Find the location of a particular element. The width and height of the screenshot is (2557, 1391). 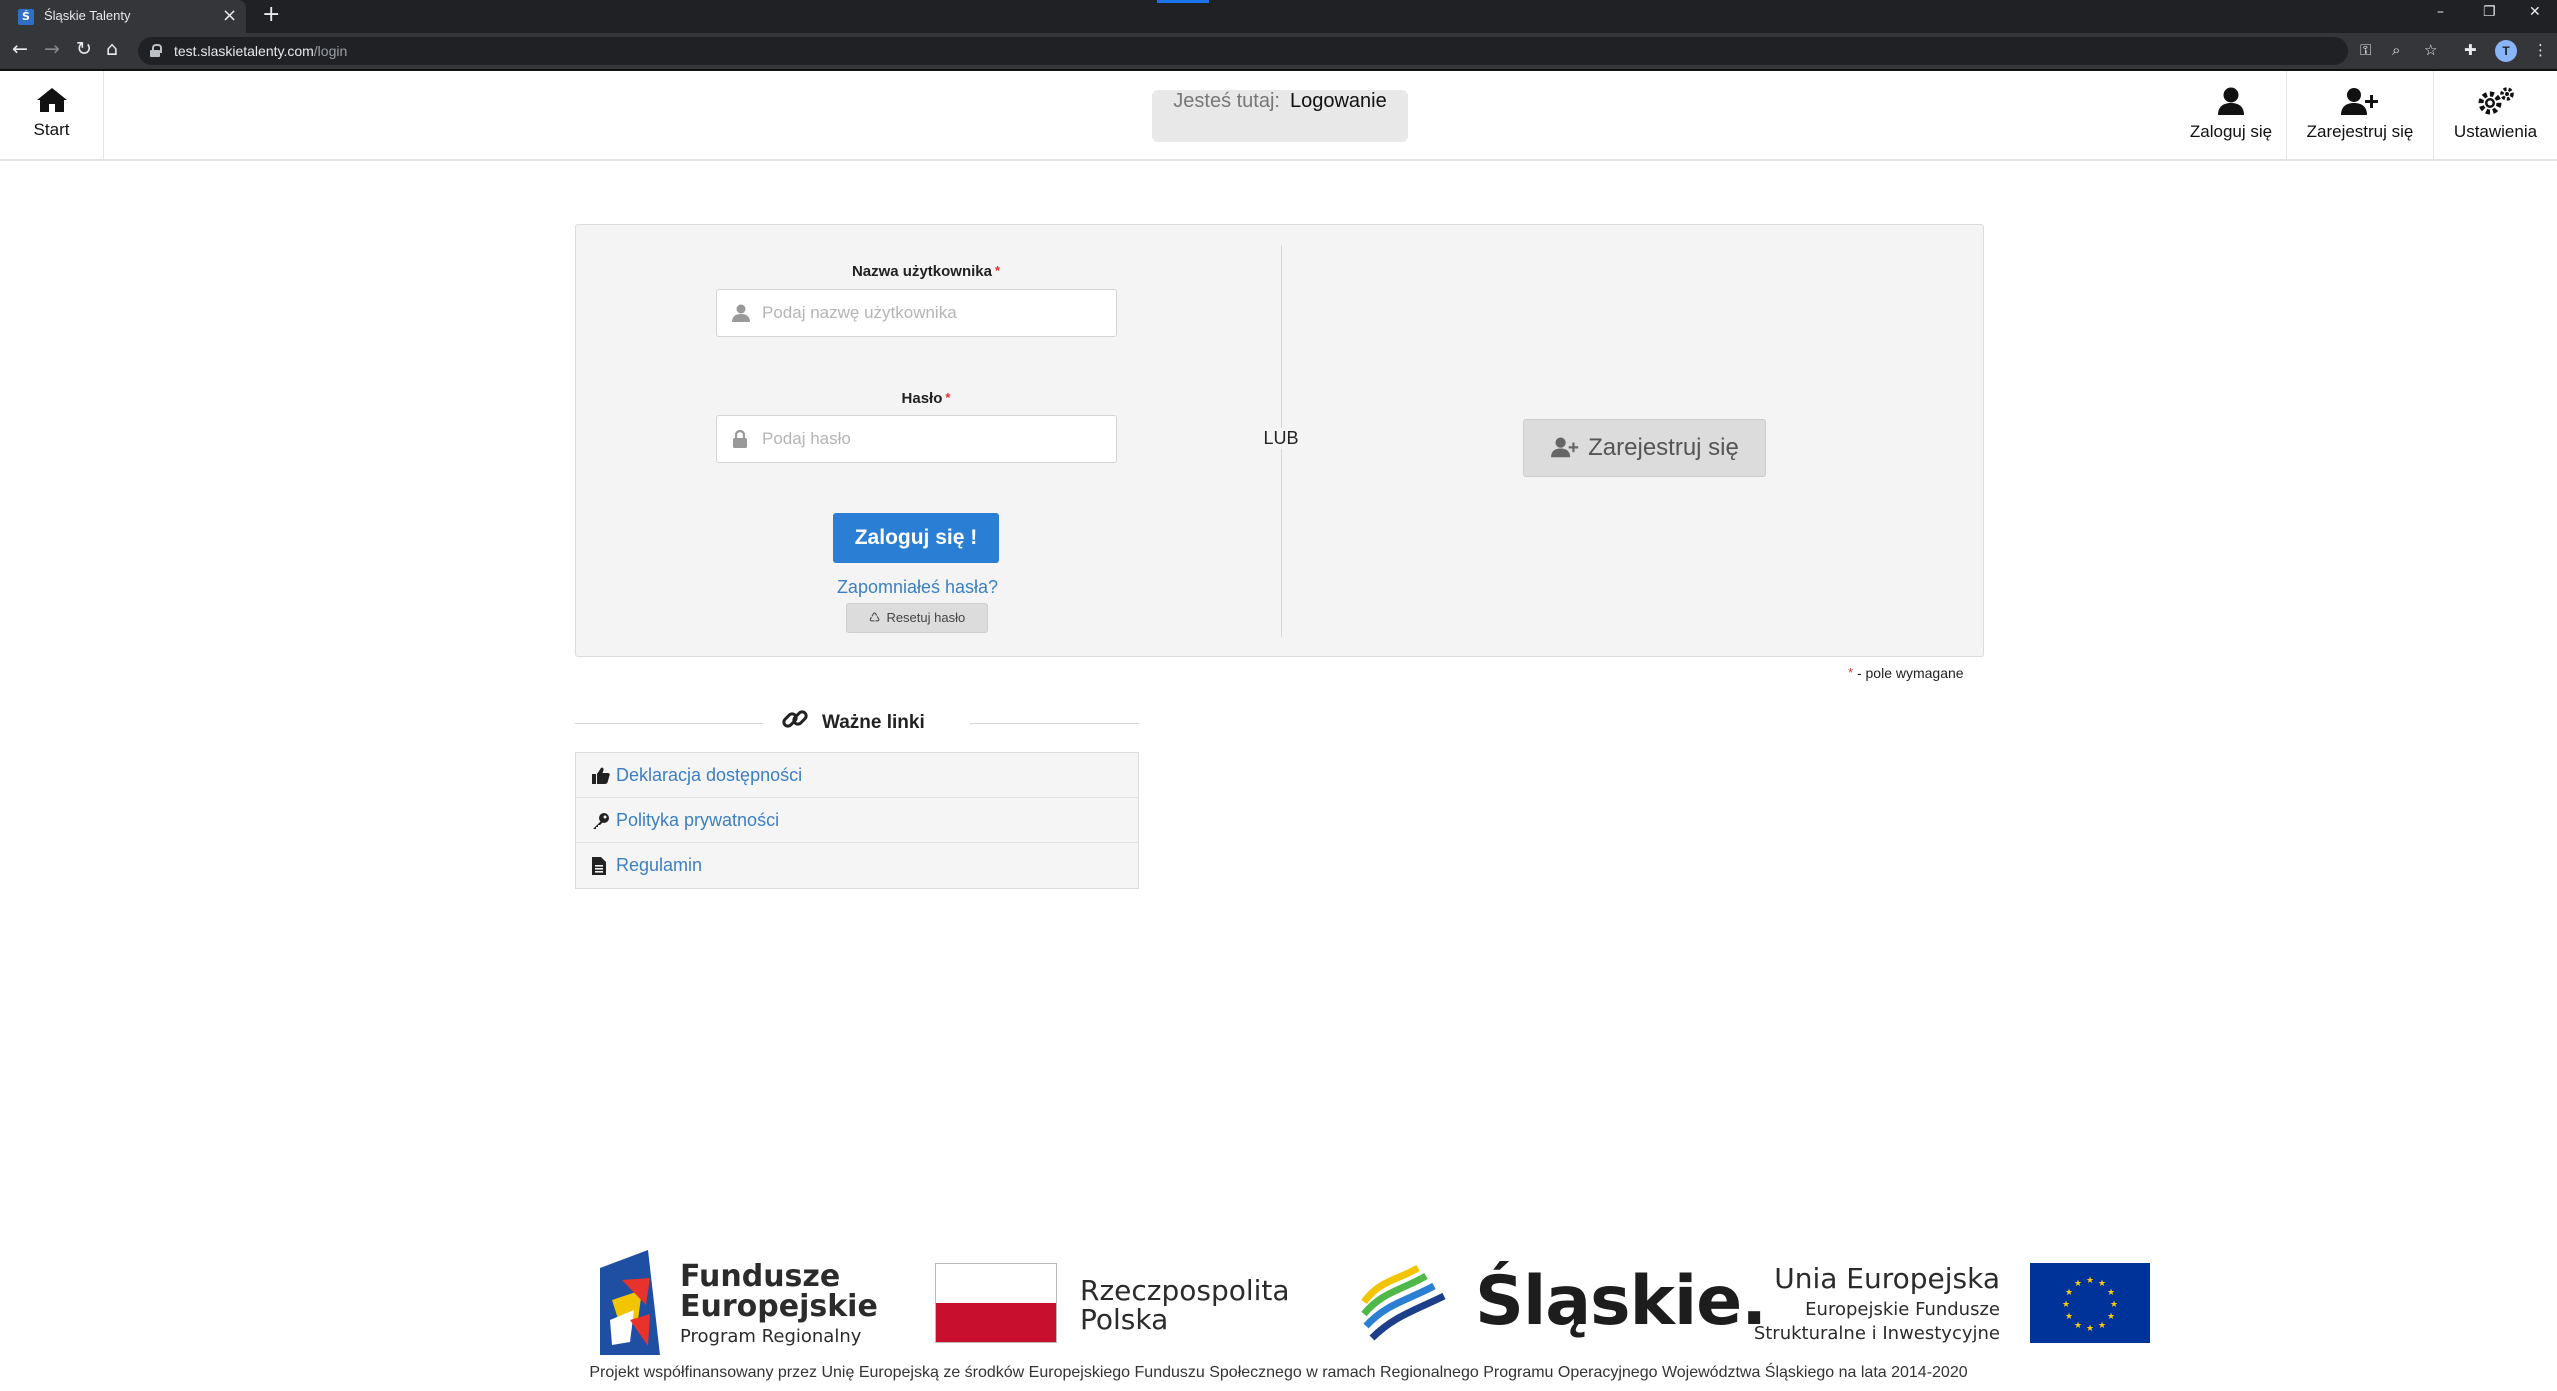

profile-avatar: T is located at coordinates (2506, 51).